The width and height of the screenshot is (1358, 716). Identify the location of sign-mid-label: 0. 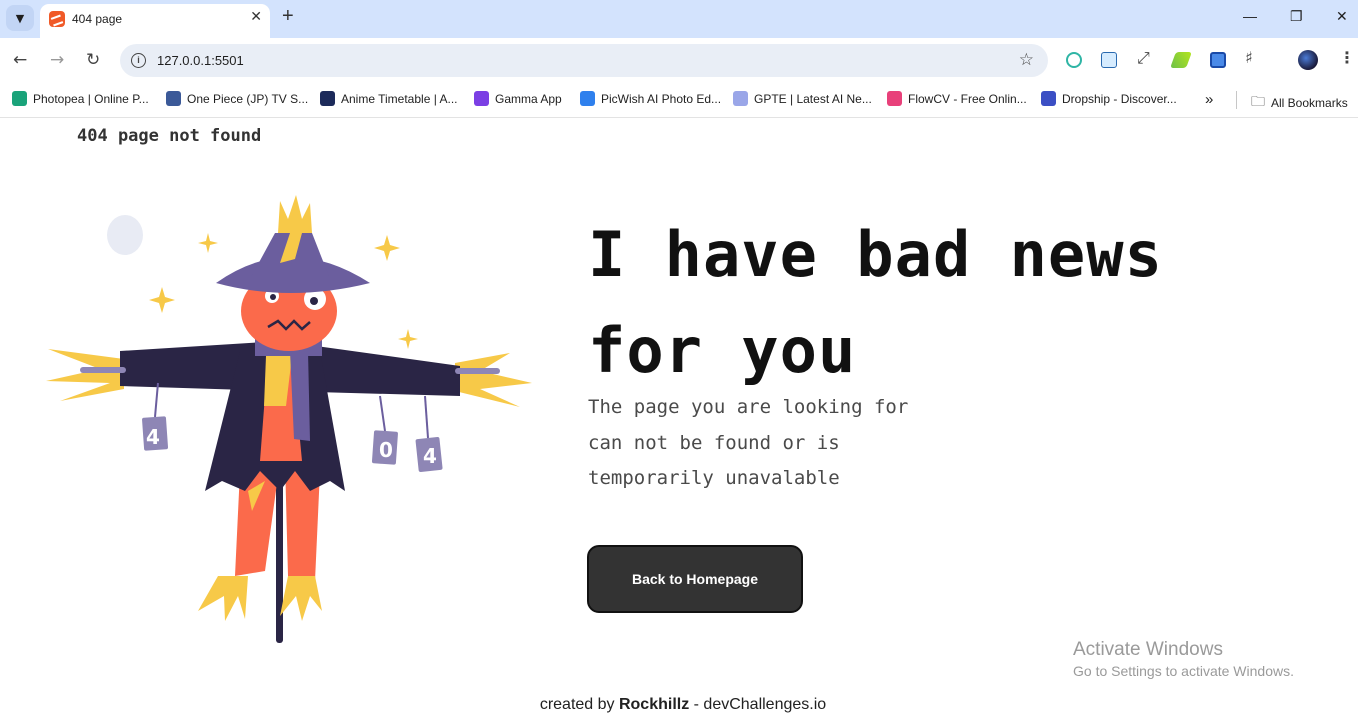
(386, 450).